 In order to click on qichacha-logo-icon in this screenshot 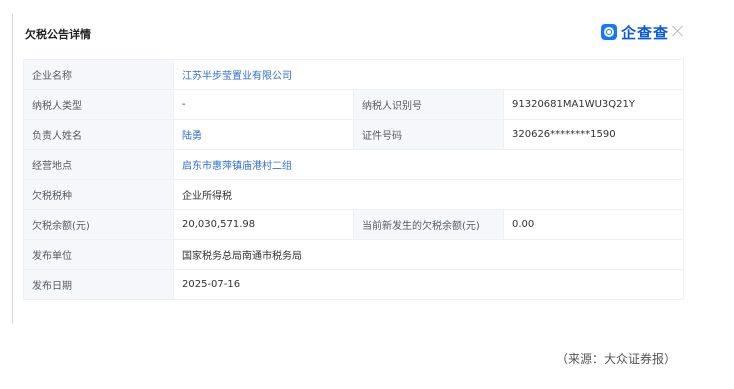, I will do `click(609, 32)`.